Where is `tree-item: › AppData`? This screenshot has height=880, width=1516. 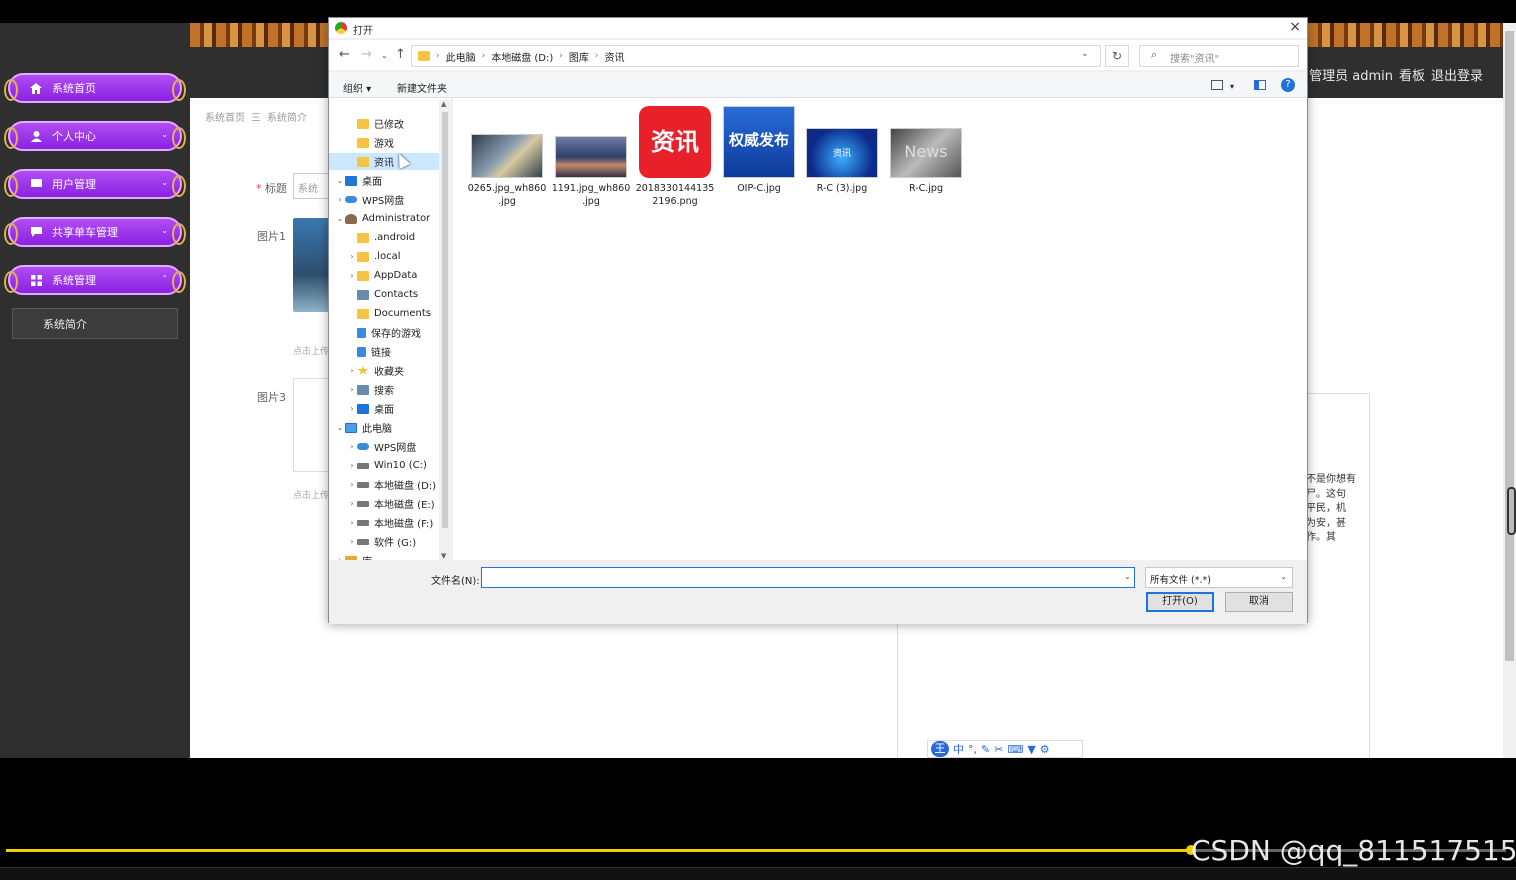 tree-item: › AppData is located at coordinates (384, 275).